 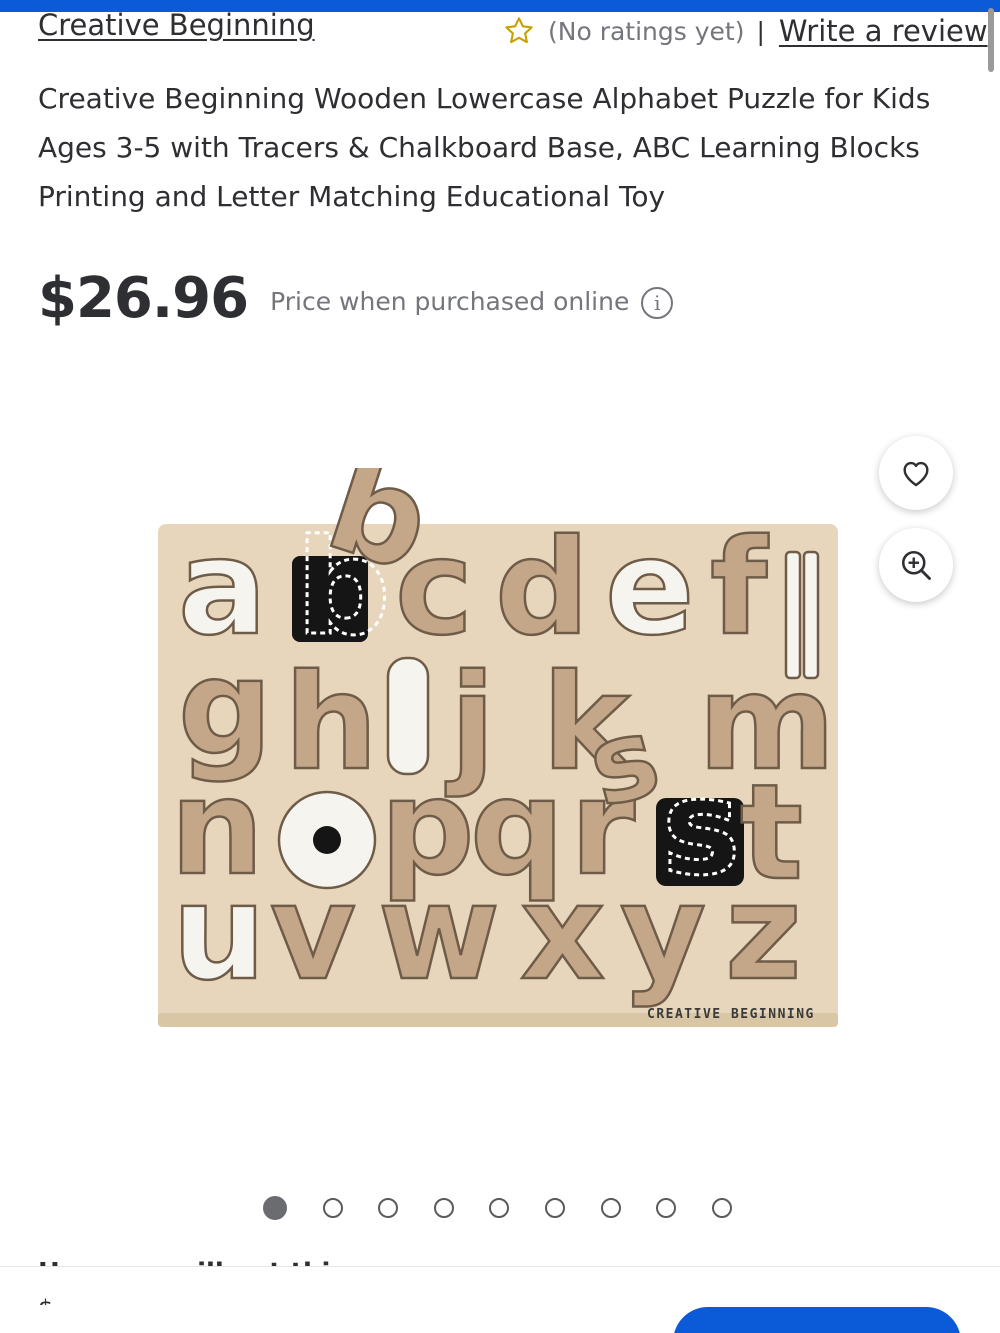 I want to click on image-carousel-dots, so click(x=497, y=1208).